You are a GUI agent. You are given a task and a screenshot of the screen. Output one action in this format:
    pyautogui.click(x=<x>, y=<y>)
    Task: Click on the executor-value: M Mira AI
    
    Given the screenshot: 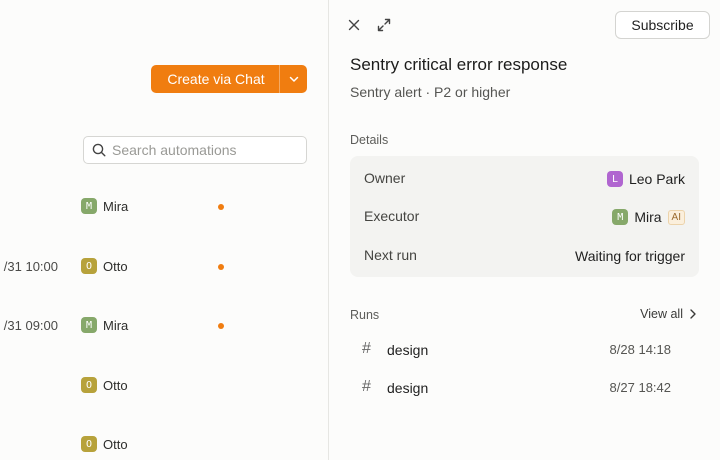 What is the action you would take?
    pyautogui.click(x=648, y=217)
    